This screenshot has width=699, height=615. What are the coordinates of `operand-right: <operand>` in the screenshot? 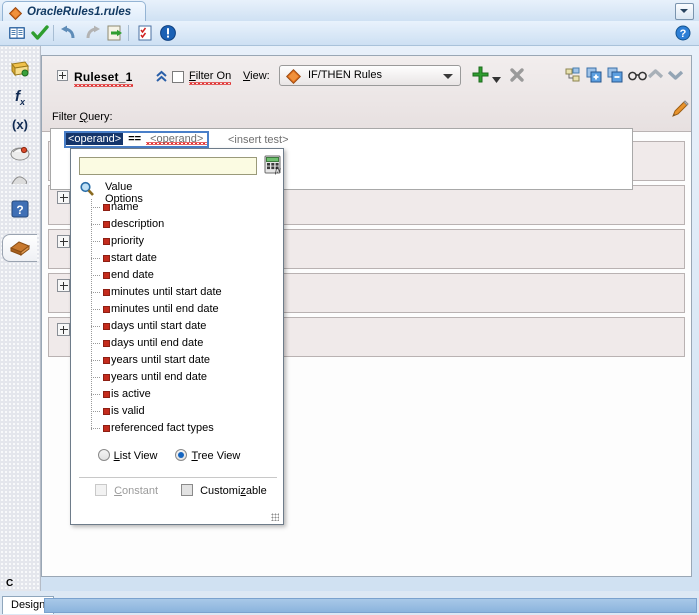 It's located at (176, 139).